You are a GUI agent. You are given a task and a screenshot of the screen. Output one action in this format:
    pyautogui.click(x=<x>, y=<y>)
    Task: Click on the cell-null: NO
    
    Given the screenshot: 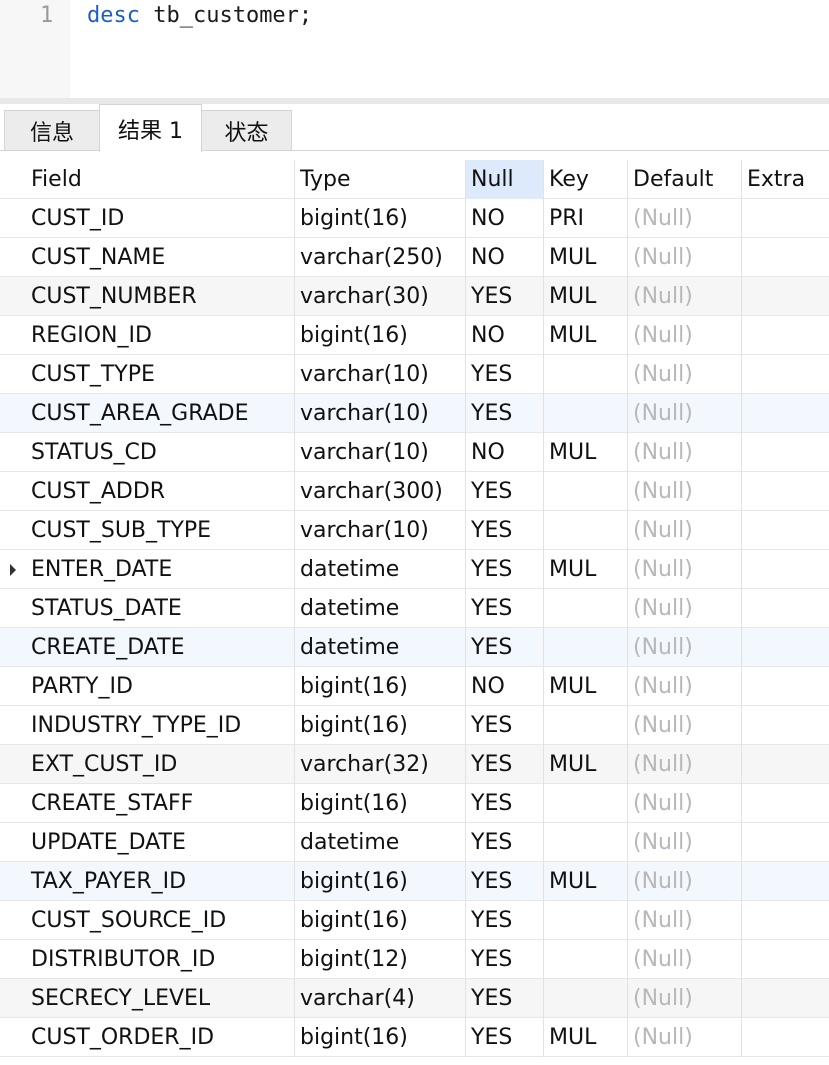 What is the action you would take?
    pyautogui.click(x=505, y=257)
    